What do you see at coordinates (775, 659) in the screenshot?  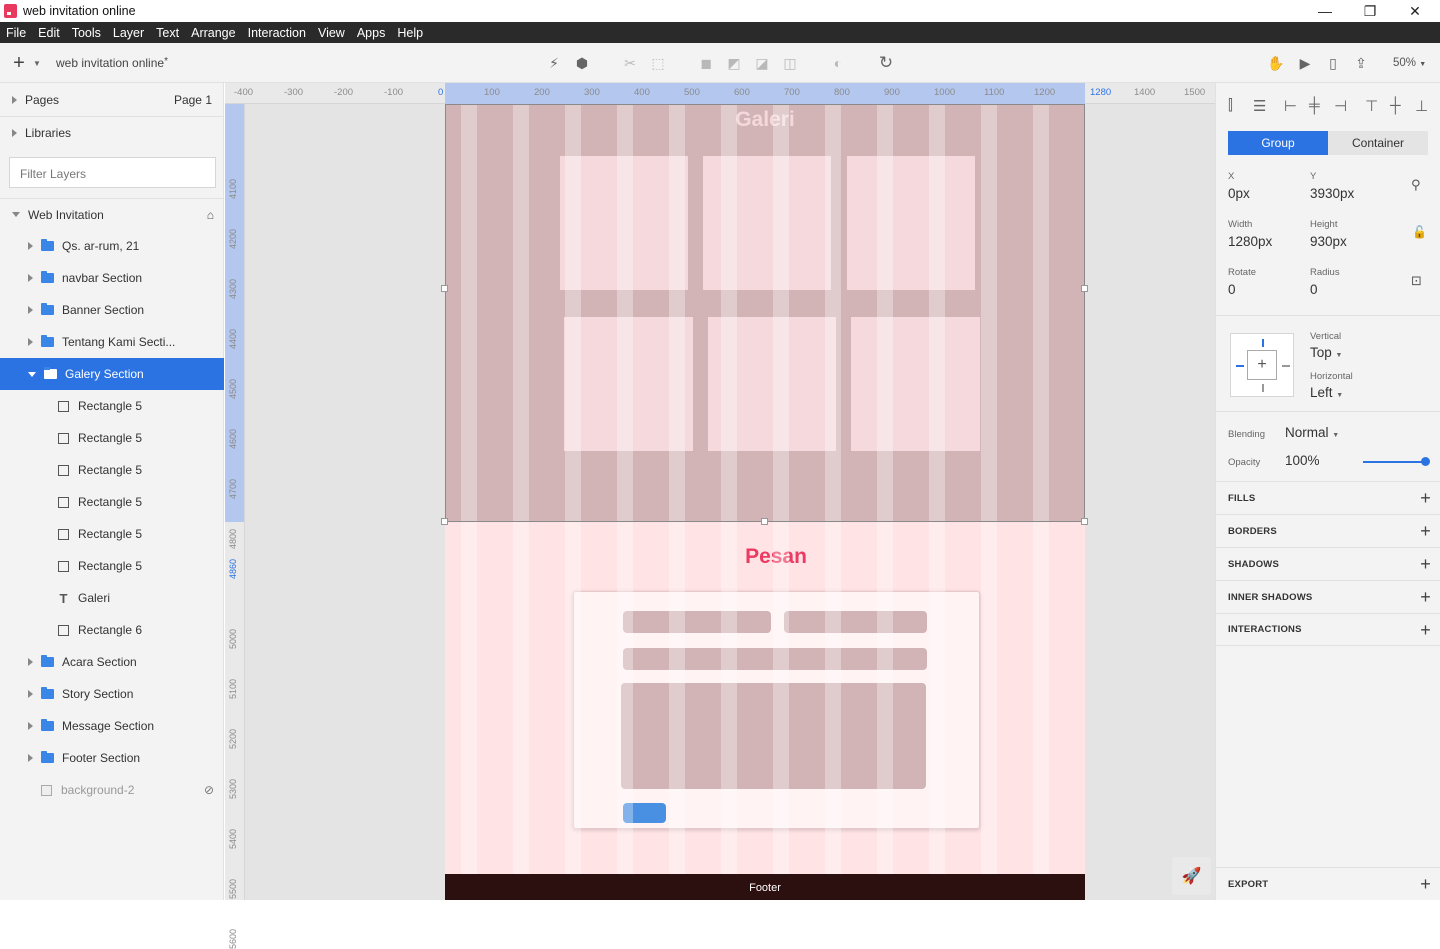 I see `subject-field-placeholder` at bounding box center [775, 659].